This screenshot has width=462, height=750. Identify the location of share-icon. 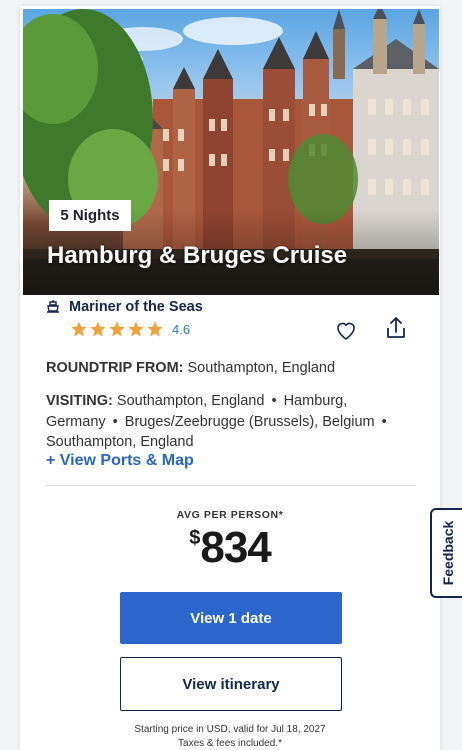
(396, 328).